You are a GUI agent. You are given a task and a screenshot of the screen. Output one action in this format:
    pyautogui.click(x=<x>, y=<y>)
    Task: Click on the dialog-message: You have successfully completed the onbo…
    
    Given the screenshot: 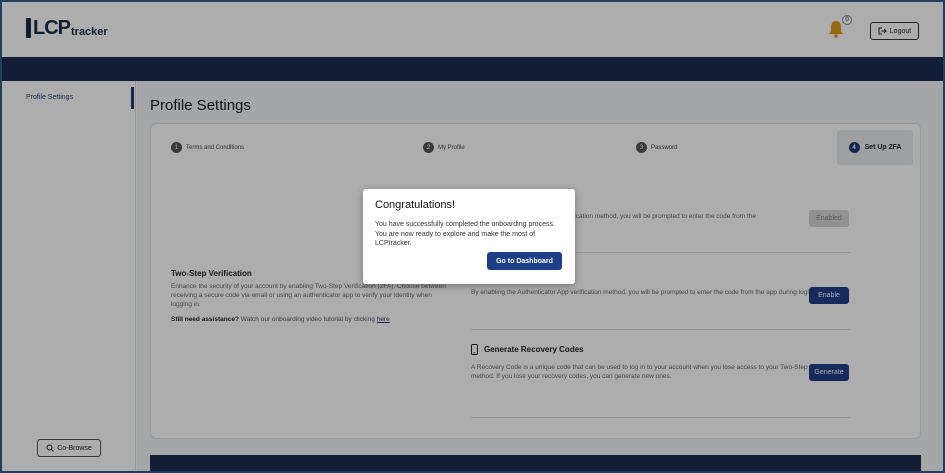 What is the action you would take?
    pyautogui.click(x=465, y=234)
    